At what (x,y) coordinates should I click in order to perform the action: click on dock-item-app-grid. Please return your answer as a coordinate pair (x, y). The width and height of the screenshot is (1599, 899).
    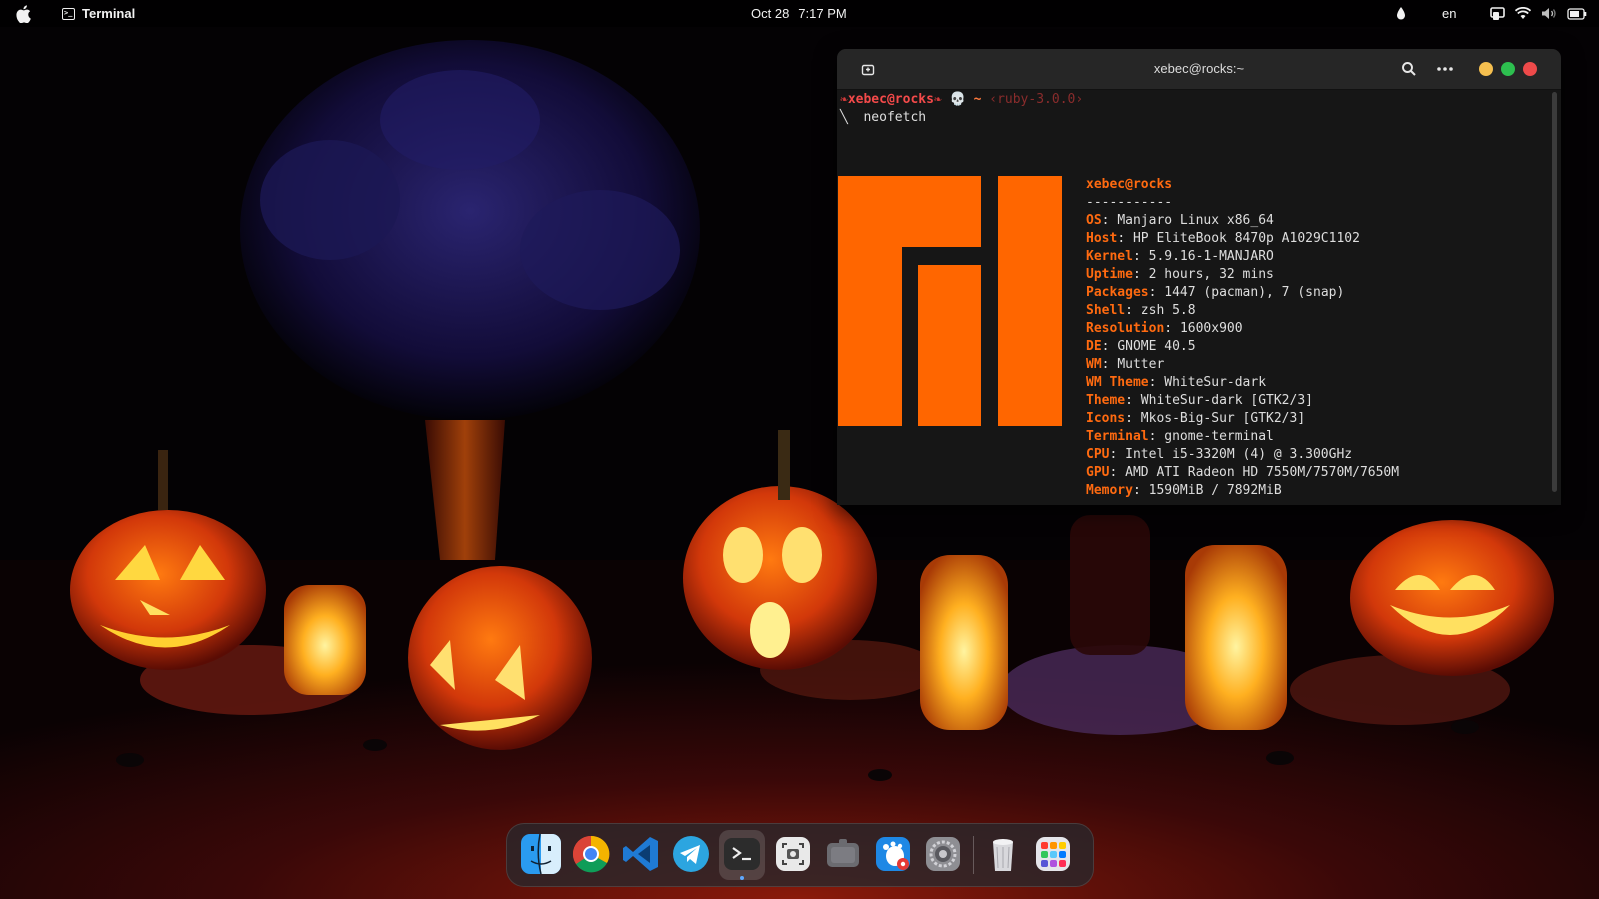
    Looking at the image, I should click on (1053, 854).